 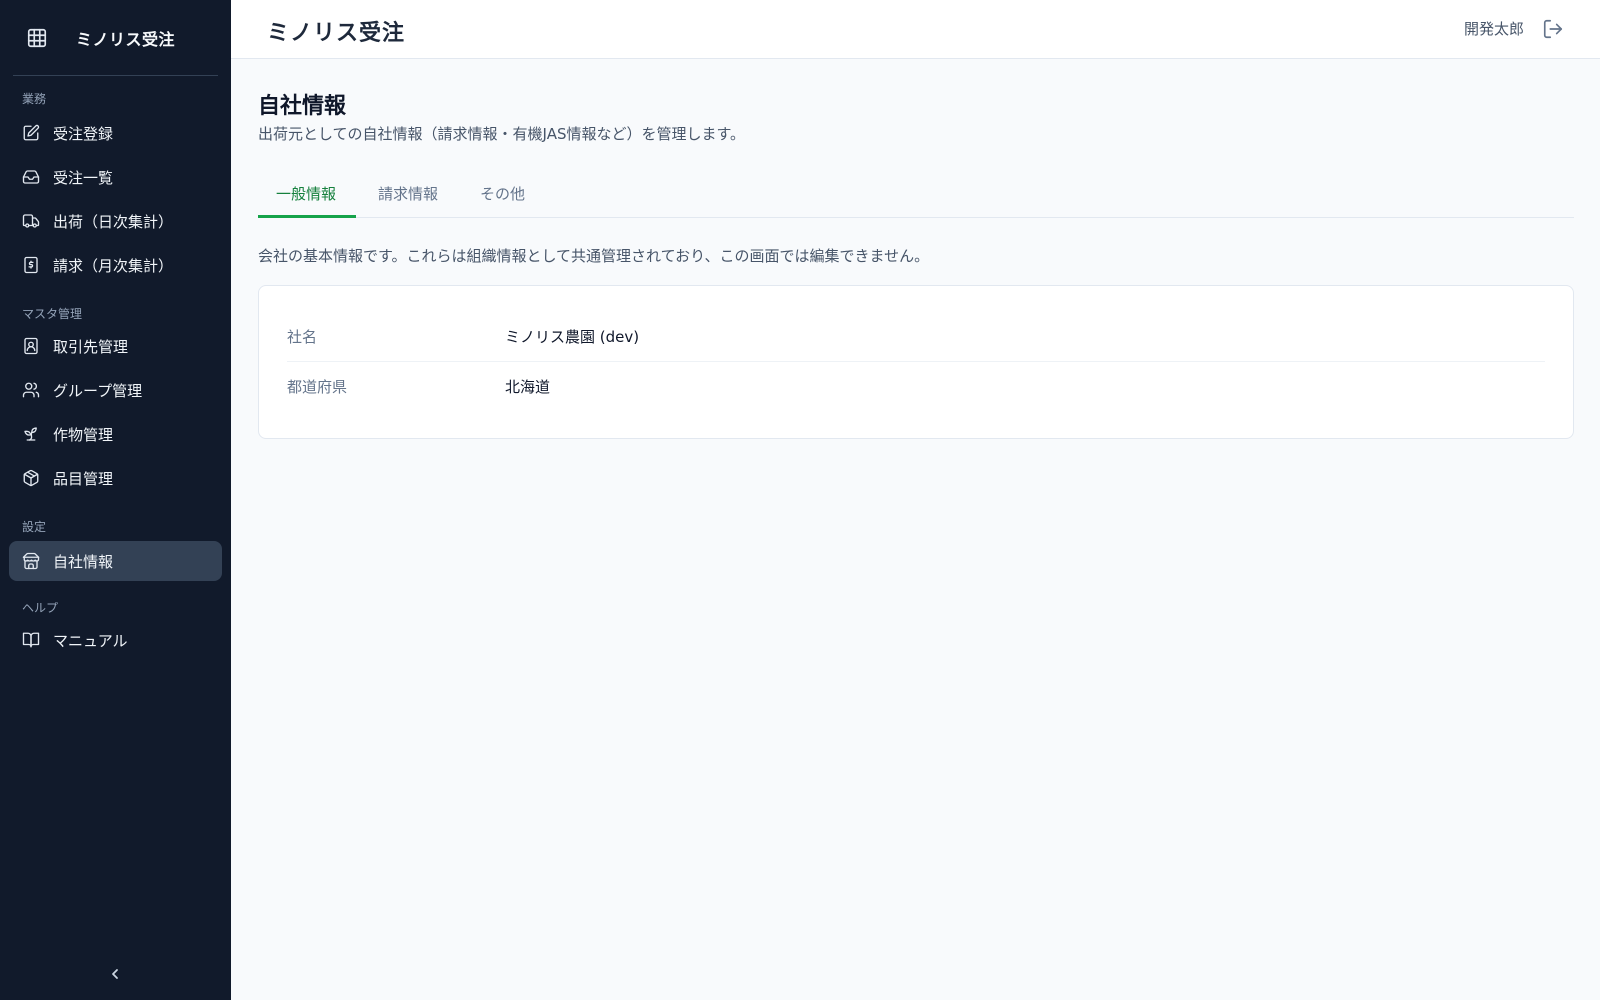 I want to click on sprout-icon, so click(x=31, y=434).